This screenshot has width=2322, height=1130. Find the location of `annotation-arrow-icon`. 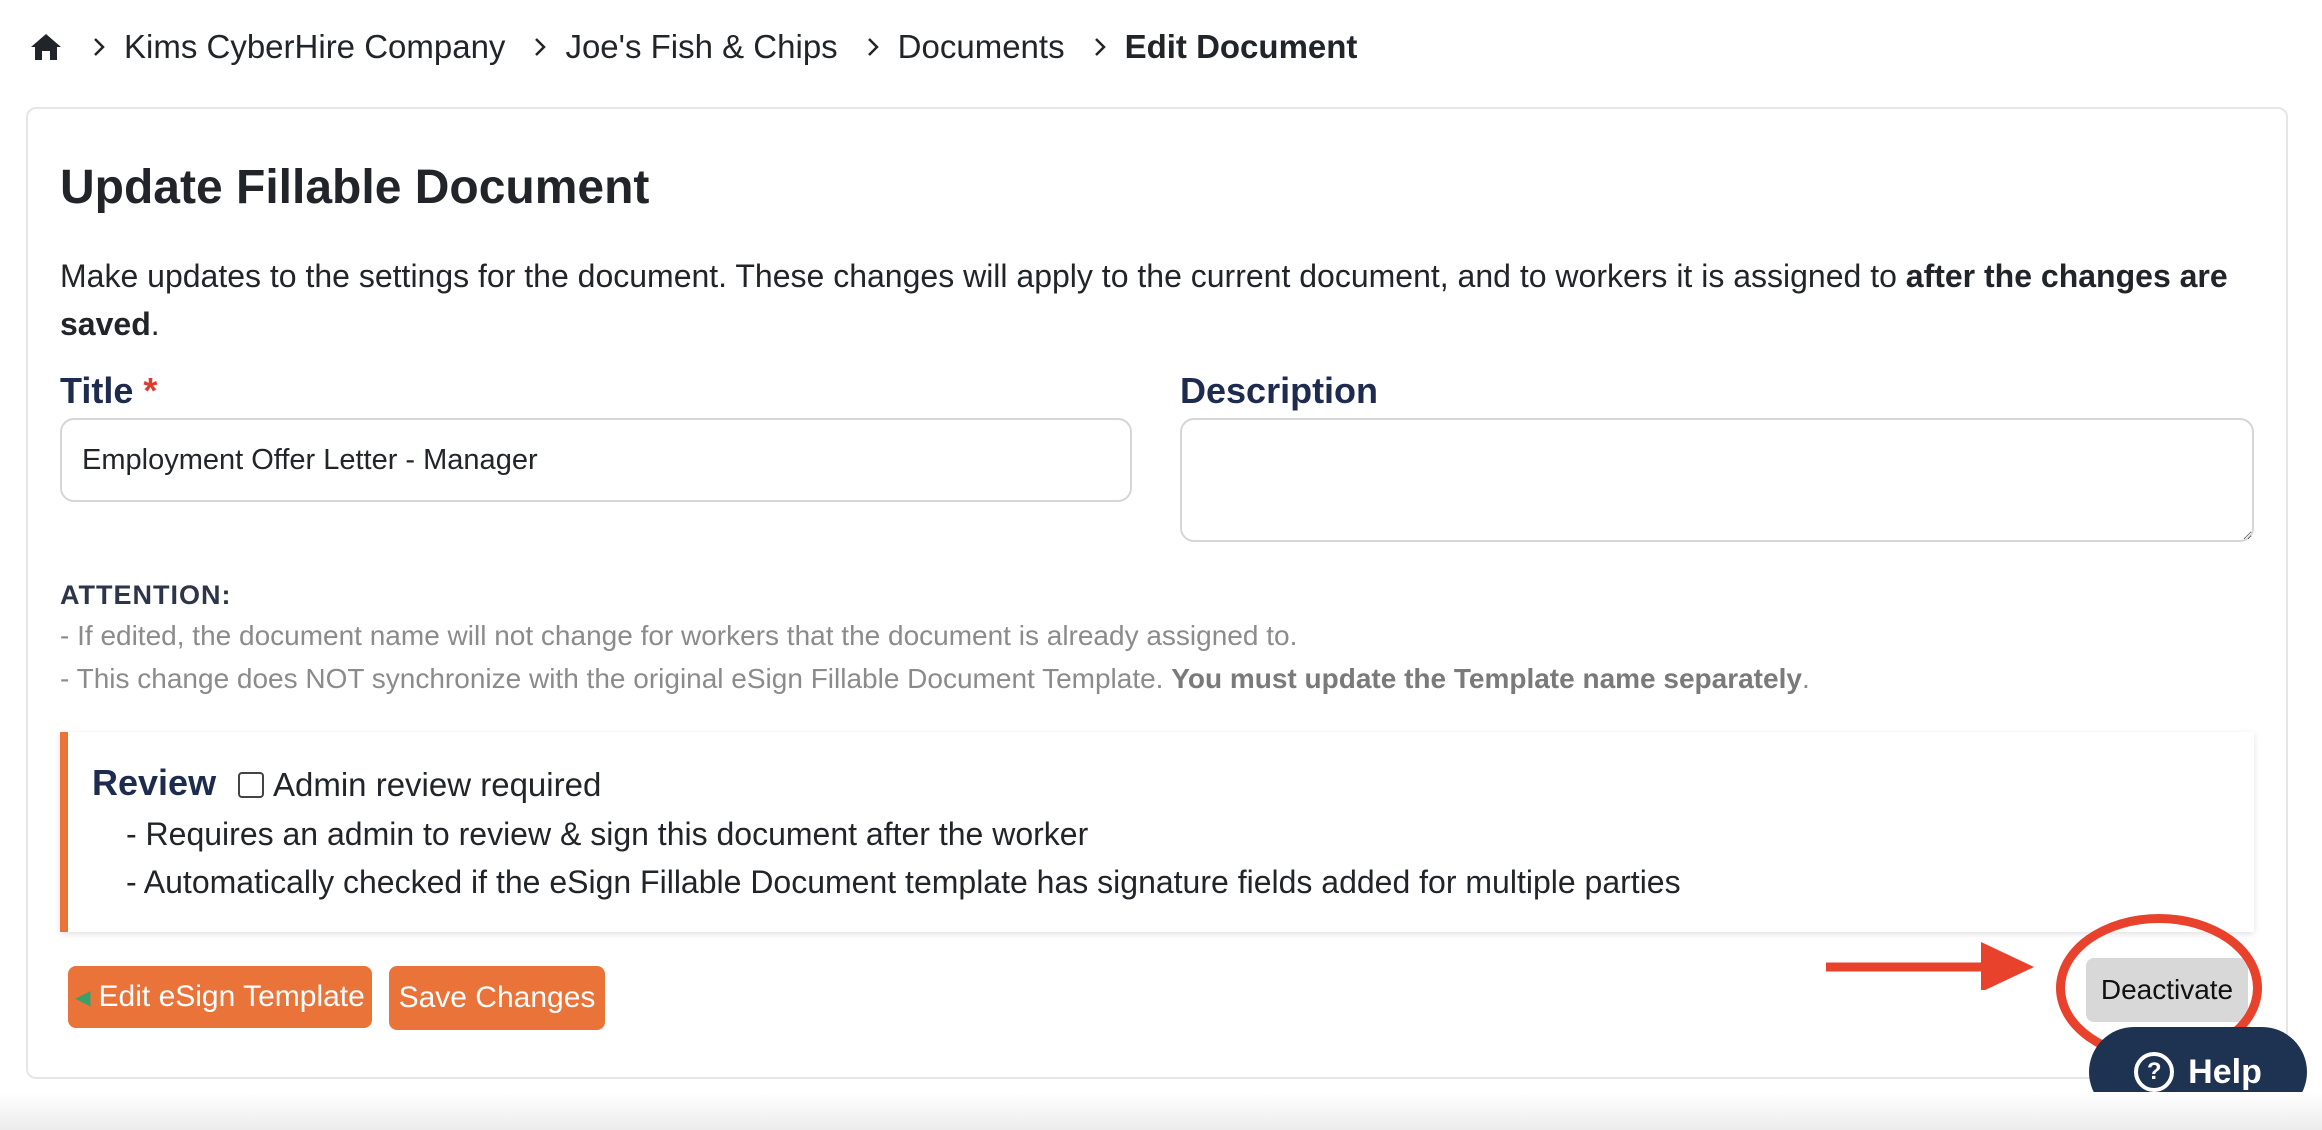

annotation-arrow-icon is located at coordinates (1930, 966).